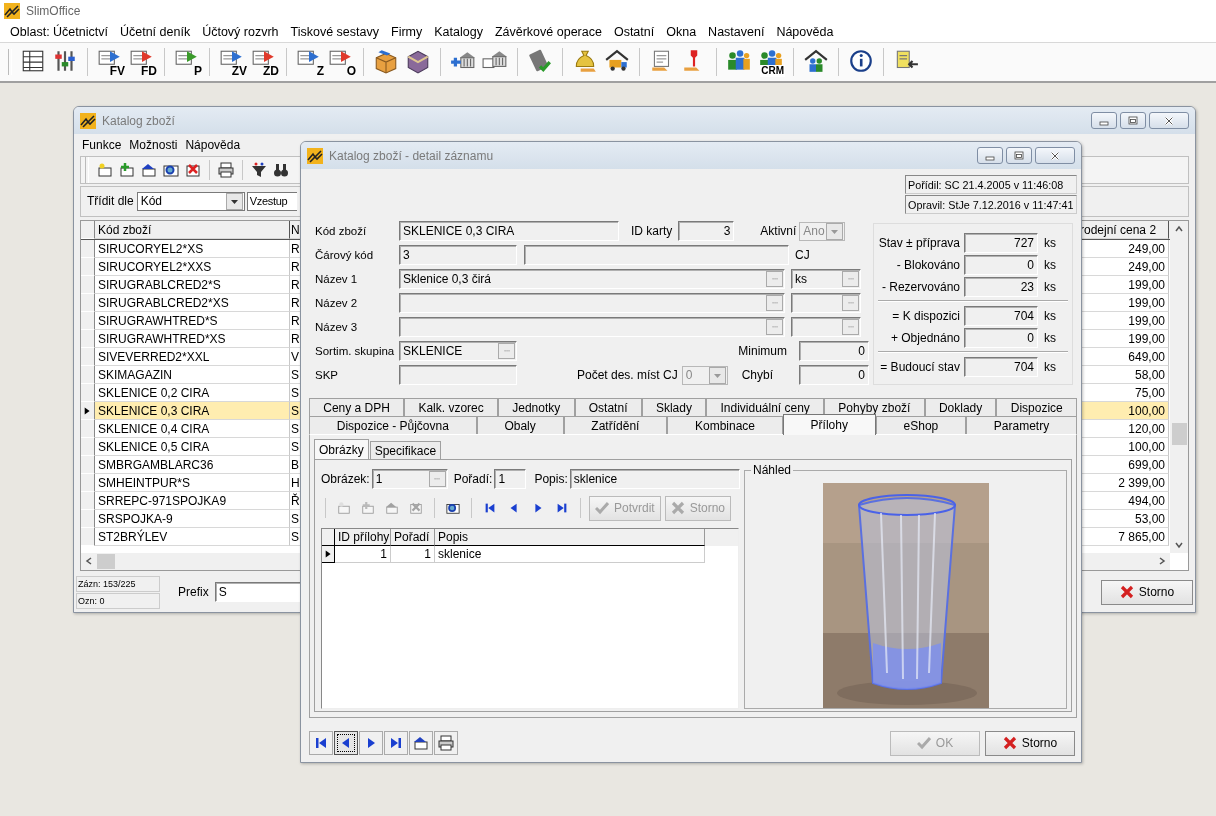  I want to click on field-label: Popis:, so click(551, 479).